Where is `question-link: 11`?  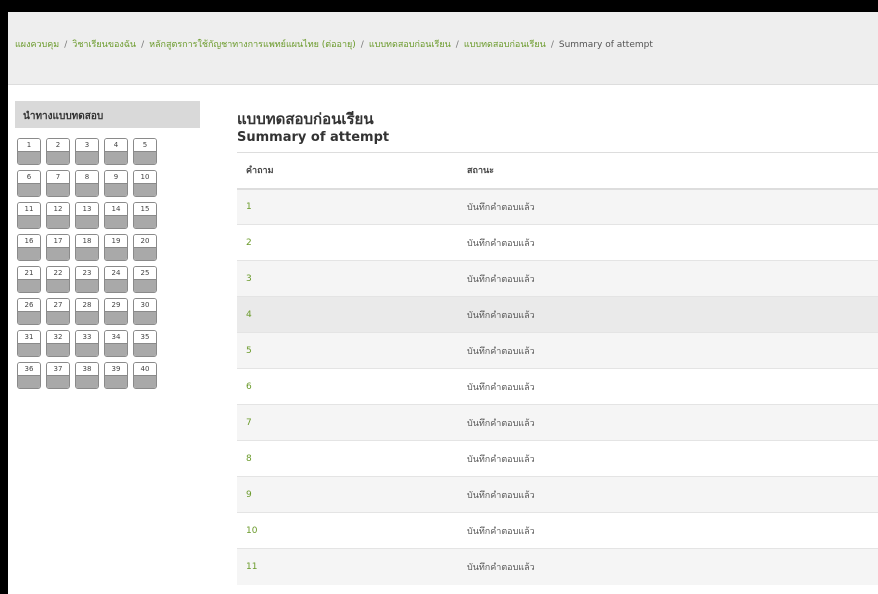 question-link: 11 is located at coordinates (251, 567).